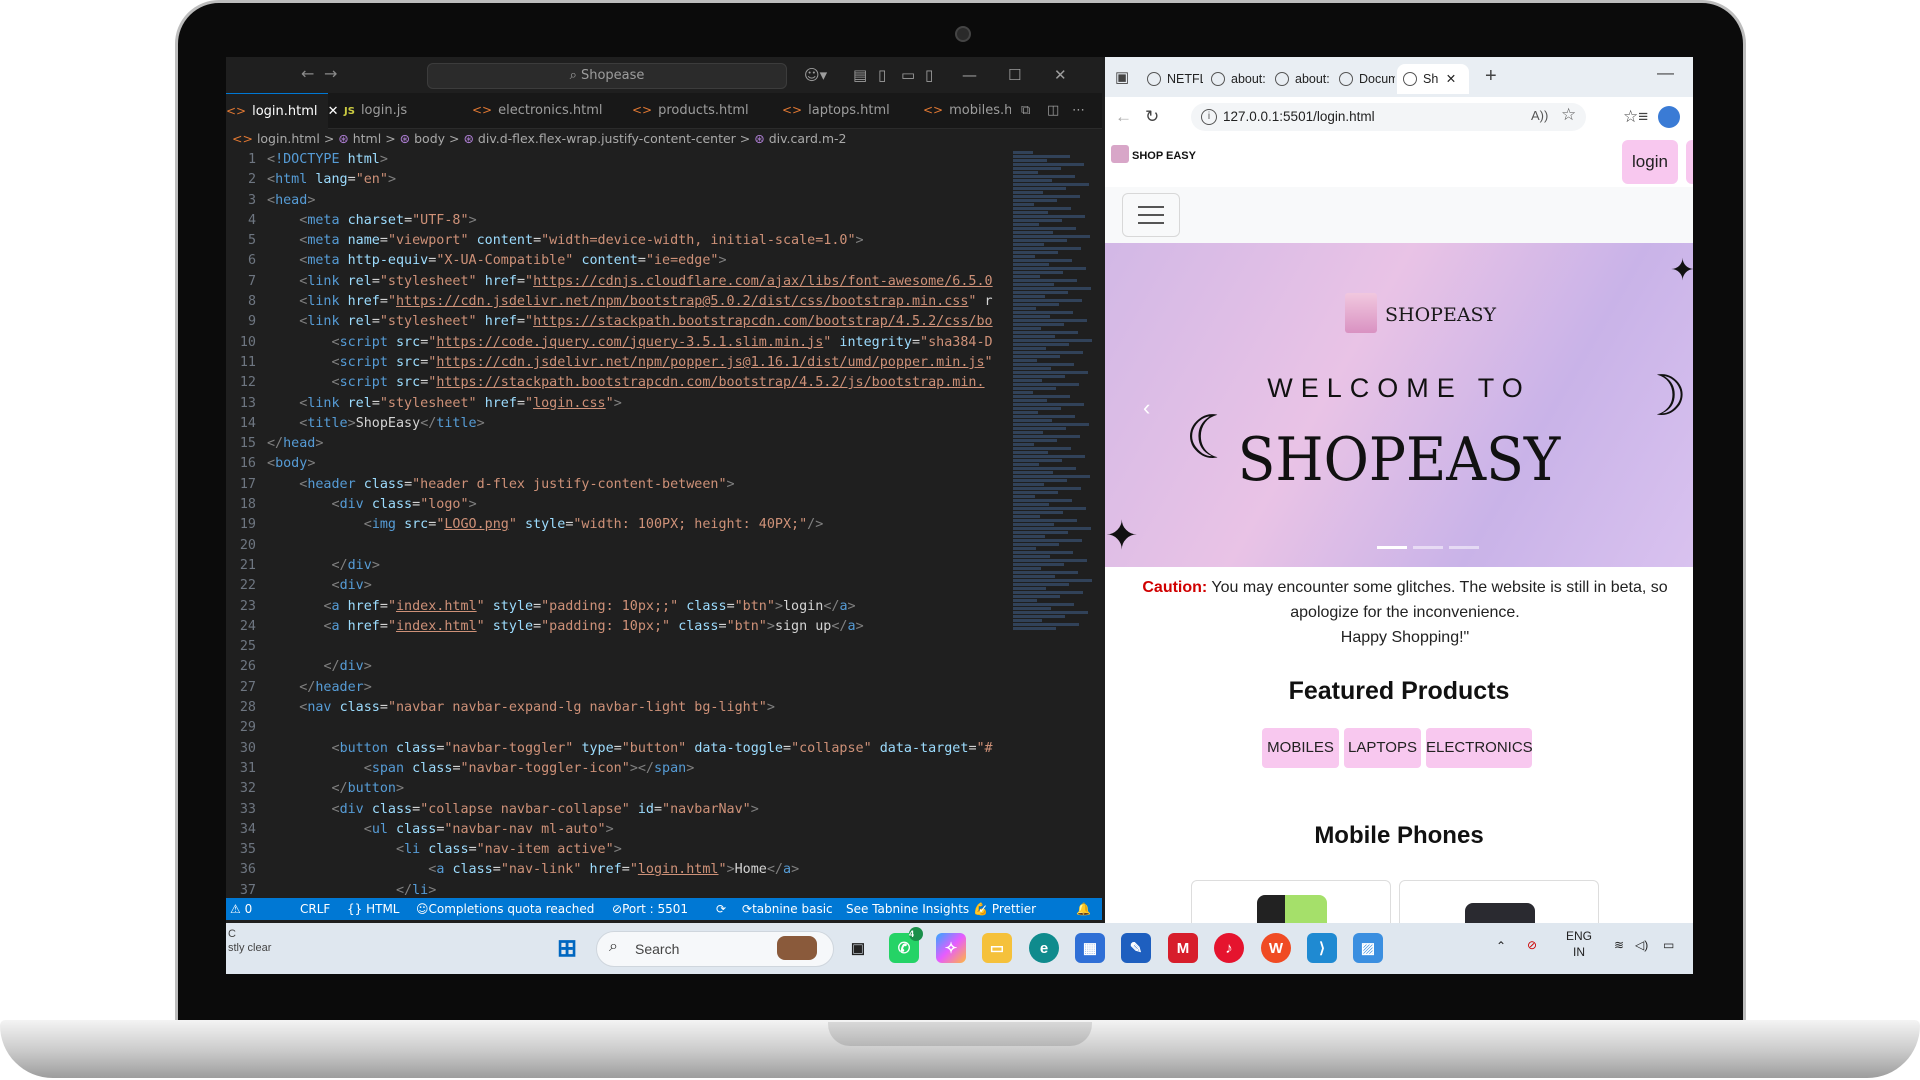  Describe the element at coordinates (929, 75) in the screenshot. I see `toggle-secondary-sidebar-icon: ▯` at that location.